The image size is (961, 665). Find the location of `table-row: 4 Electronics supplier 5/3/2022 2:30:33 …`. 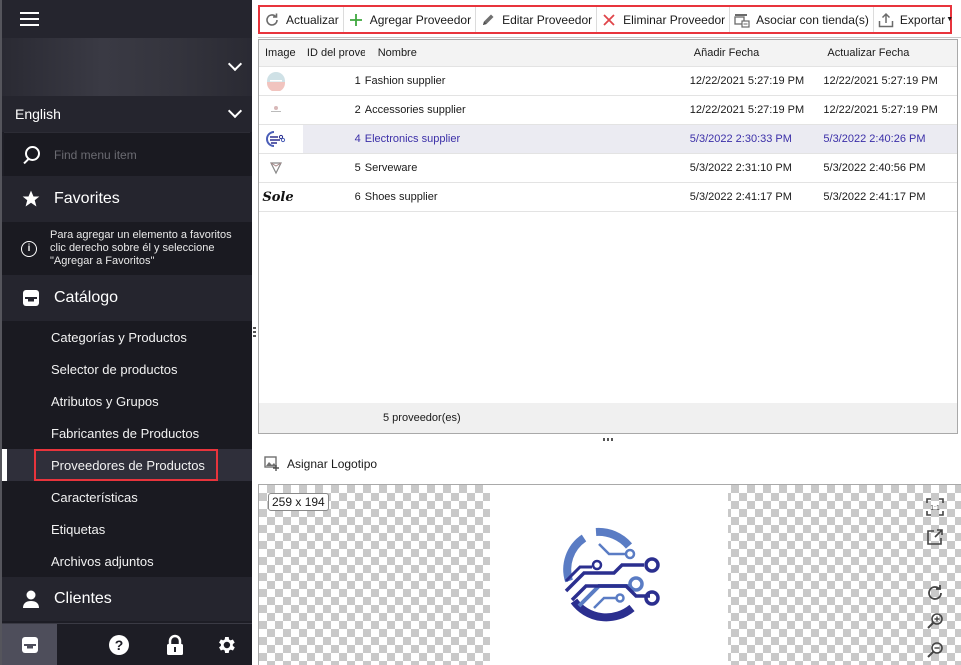

table-row: 4 Electronics supplier 5/3/2022 2:30:33 … is located at coordinates (608, 139).